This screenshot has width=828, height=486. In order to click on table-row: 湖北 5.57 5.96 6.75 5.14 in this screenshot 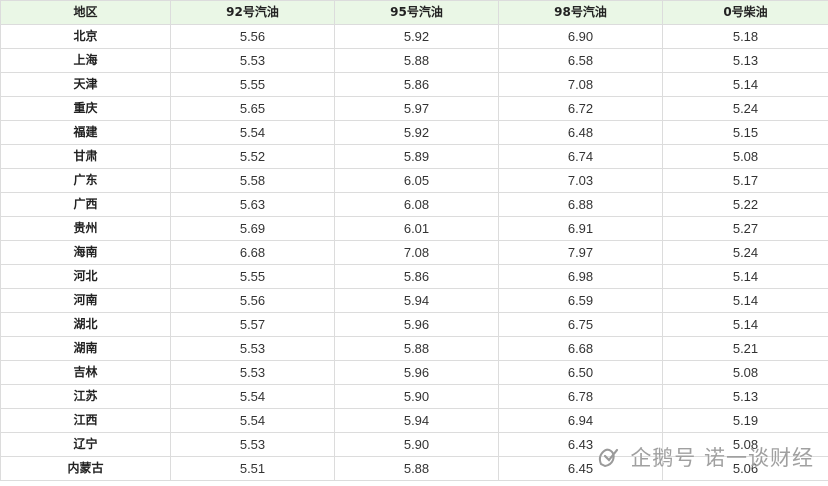, I will do `click(414, 324)`.